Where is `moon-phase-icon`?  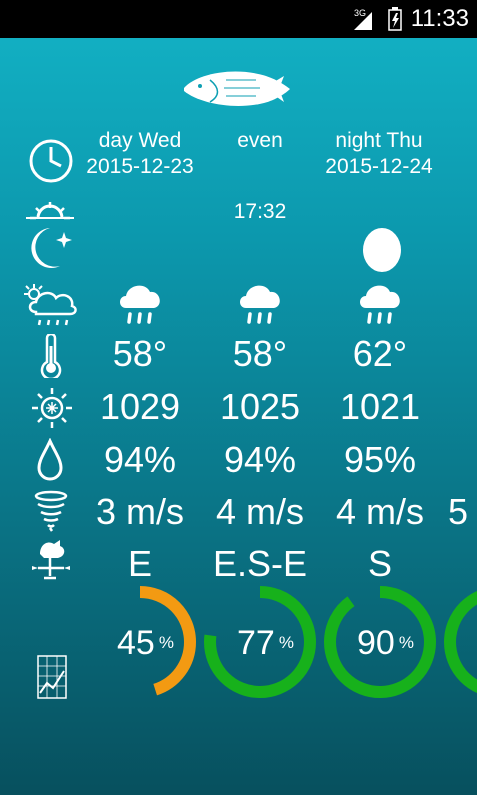
moon-phase-icon is located at coordinates (382, 250).